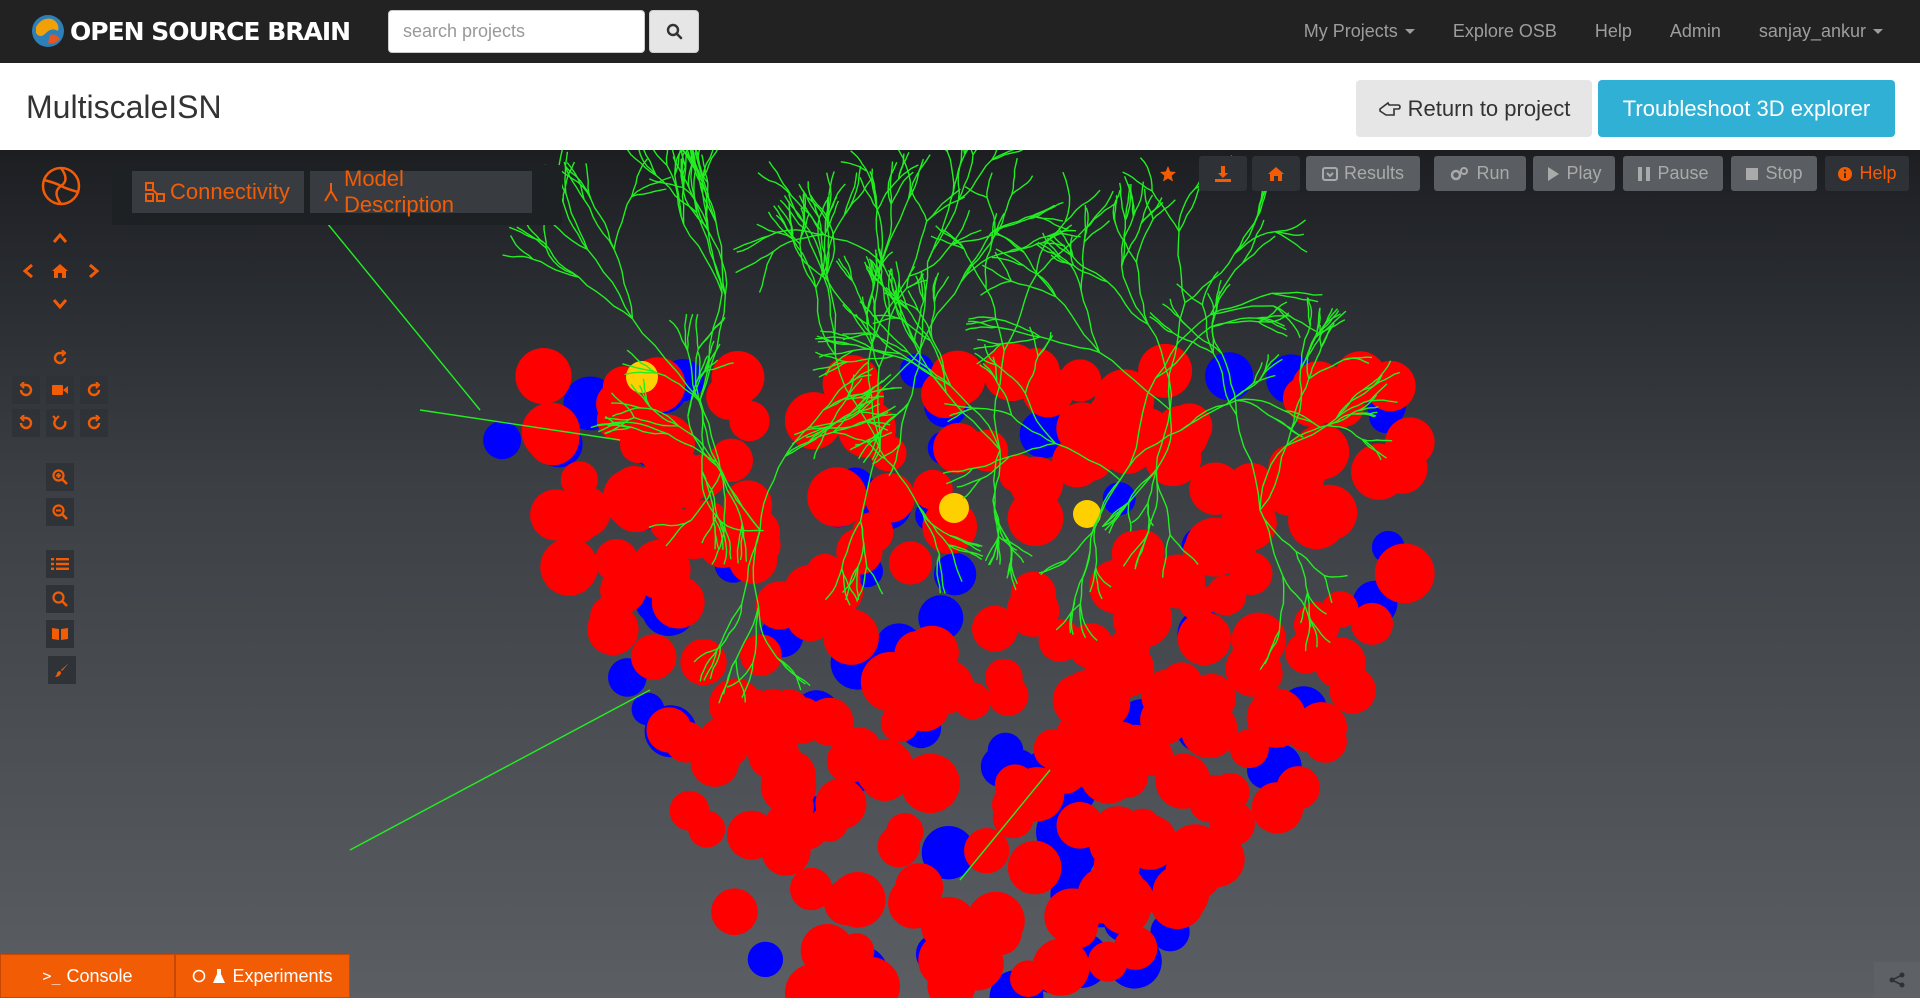 The height and width of the screenshot is (998, 1920). Describe the element at coordinates (87, 976) in the screenshot. I see `console-tab: >_ Console` at that location.